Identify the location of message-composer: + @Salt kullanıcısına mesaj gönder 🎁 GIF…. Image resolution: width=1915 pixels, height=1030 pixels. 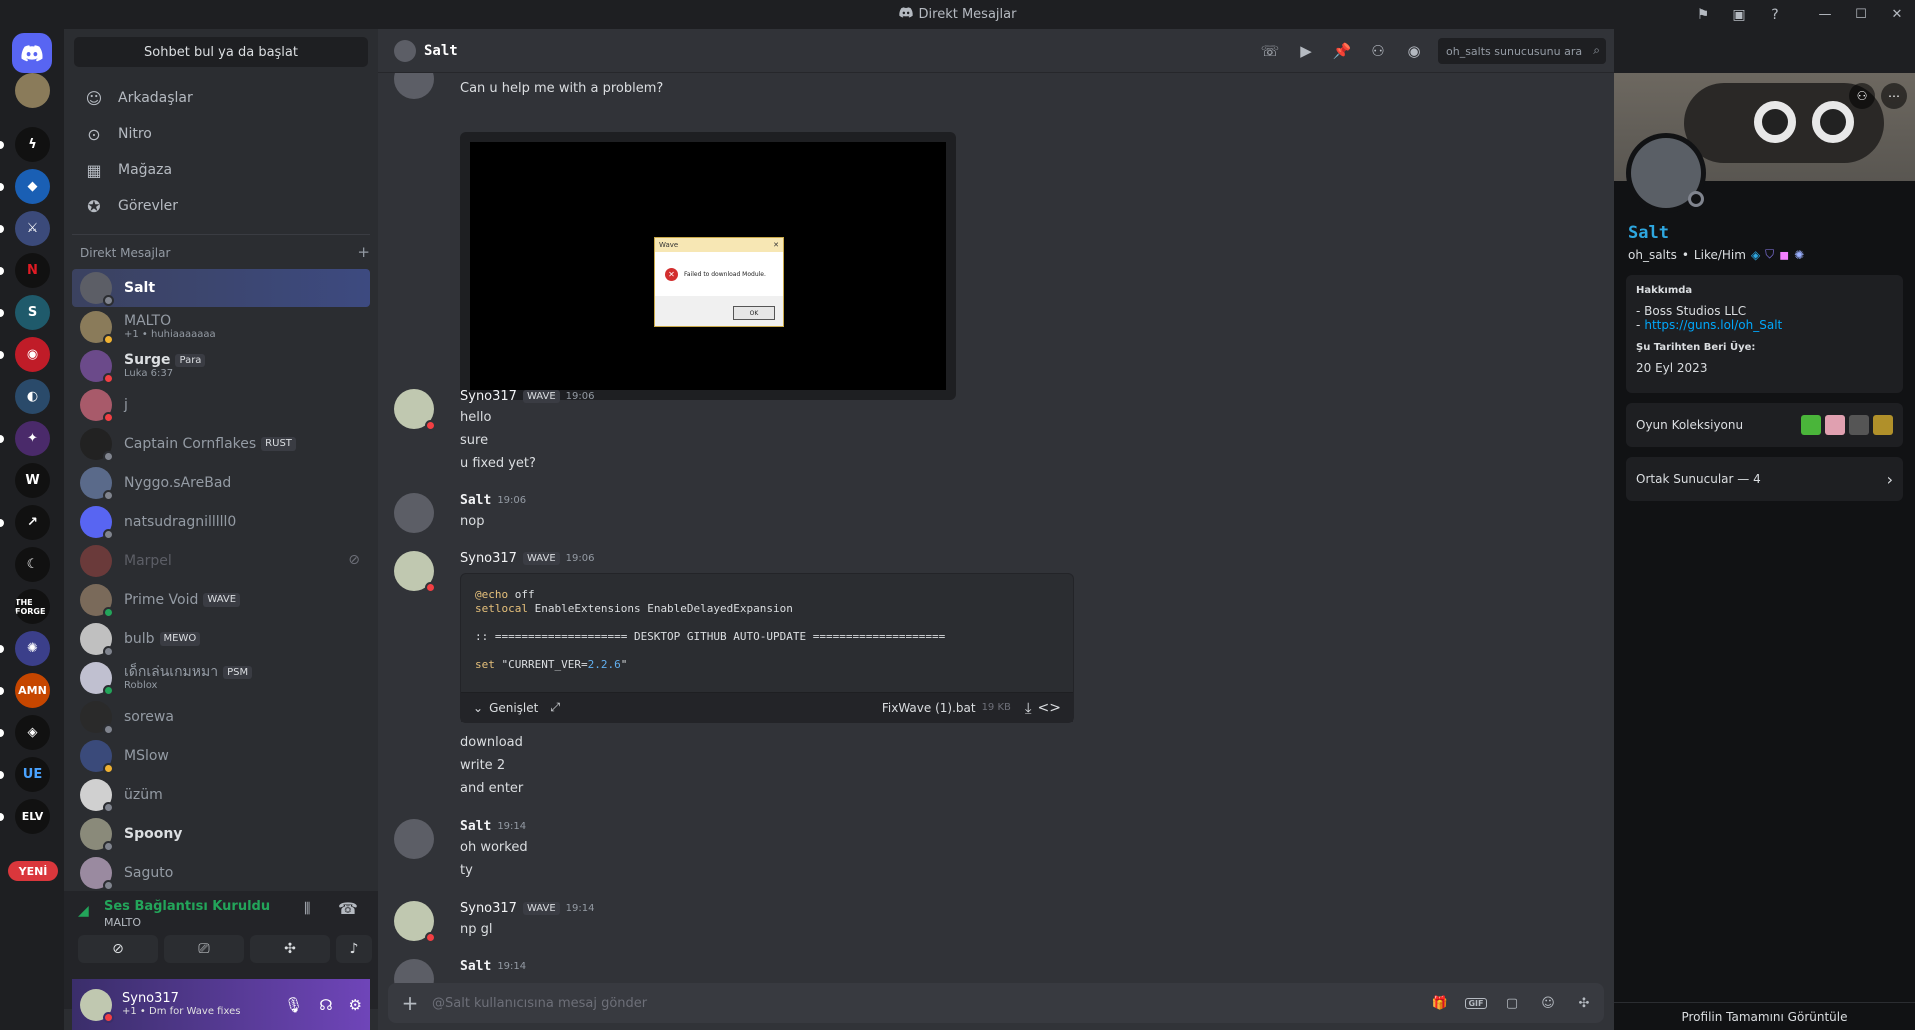
(996, 1003).